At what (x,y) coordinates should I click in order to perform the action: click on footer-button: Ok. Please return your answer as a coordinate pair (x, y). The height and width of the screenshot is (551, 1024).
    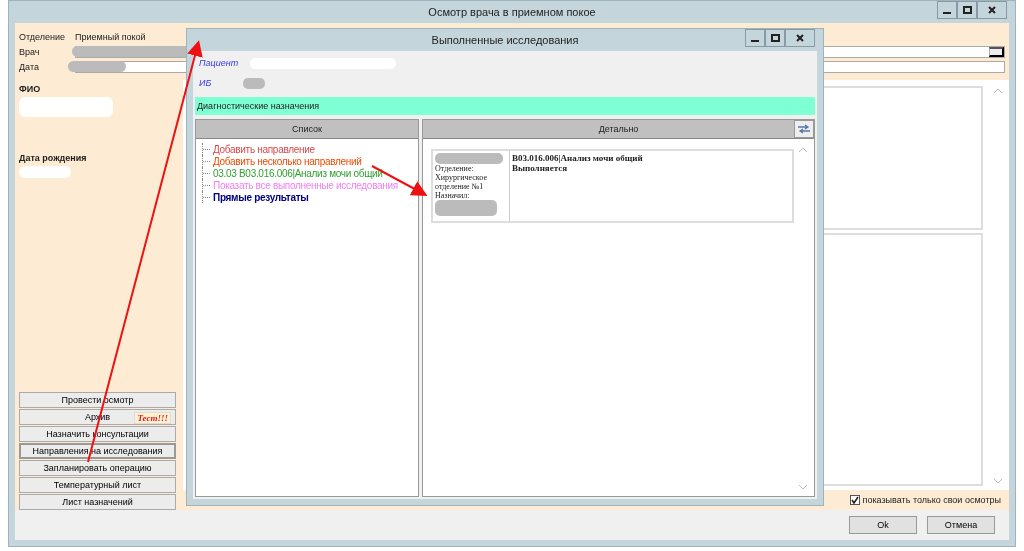
    Looking at the image, I should click on (883, 525).